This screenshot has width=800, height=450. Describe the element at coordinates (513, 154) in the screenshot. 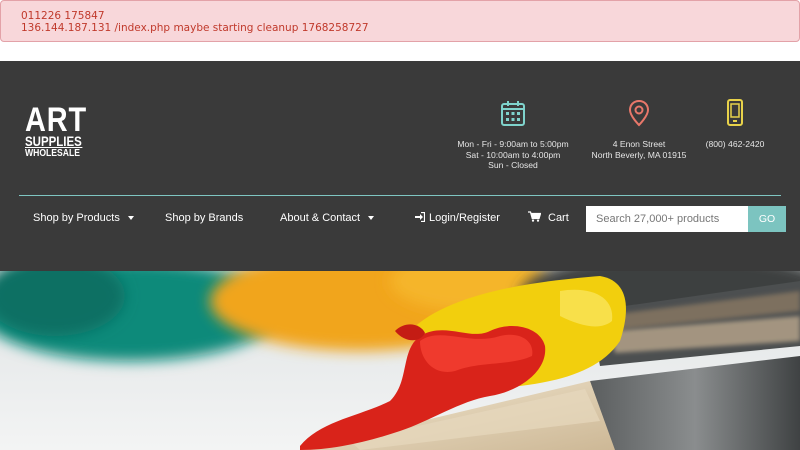

I see `hours-saturday: Sat - 10:00am to 4:00pm` at that location.